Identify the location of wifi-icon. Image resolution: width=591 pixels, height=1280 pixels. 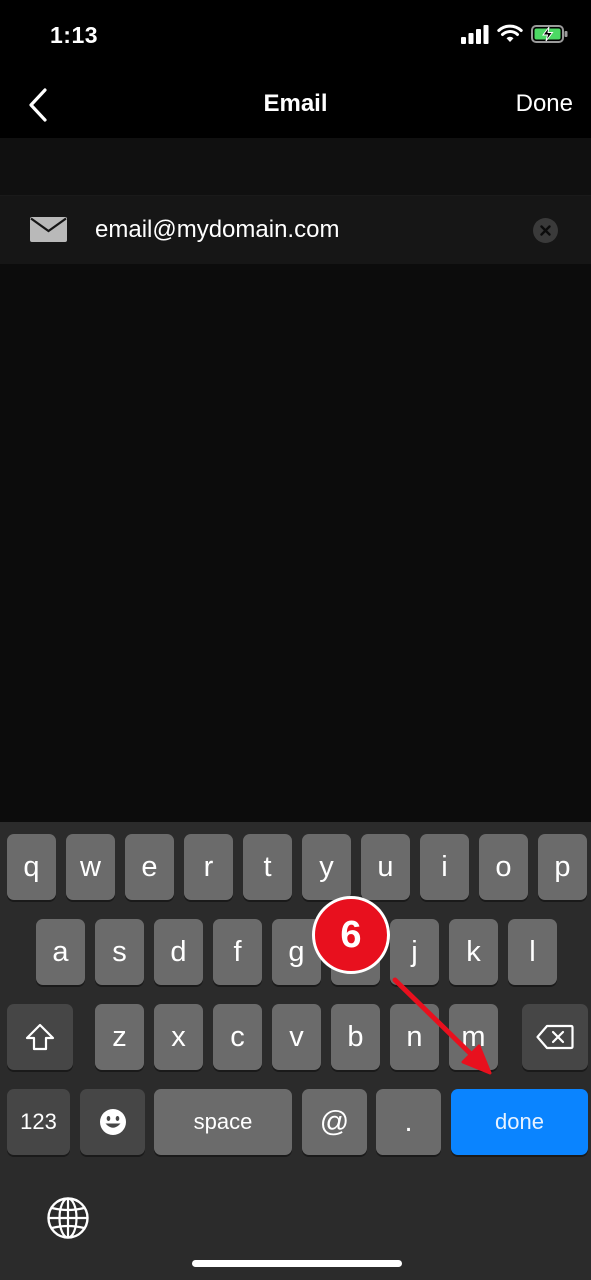
(510, 33).